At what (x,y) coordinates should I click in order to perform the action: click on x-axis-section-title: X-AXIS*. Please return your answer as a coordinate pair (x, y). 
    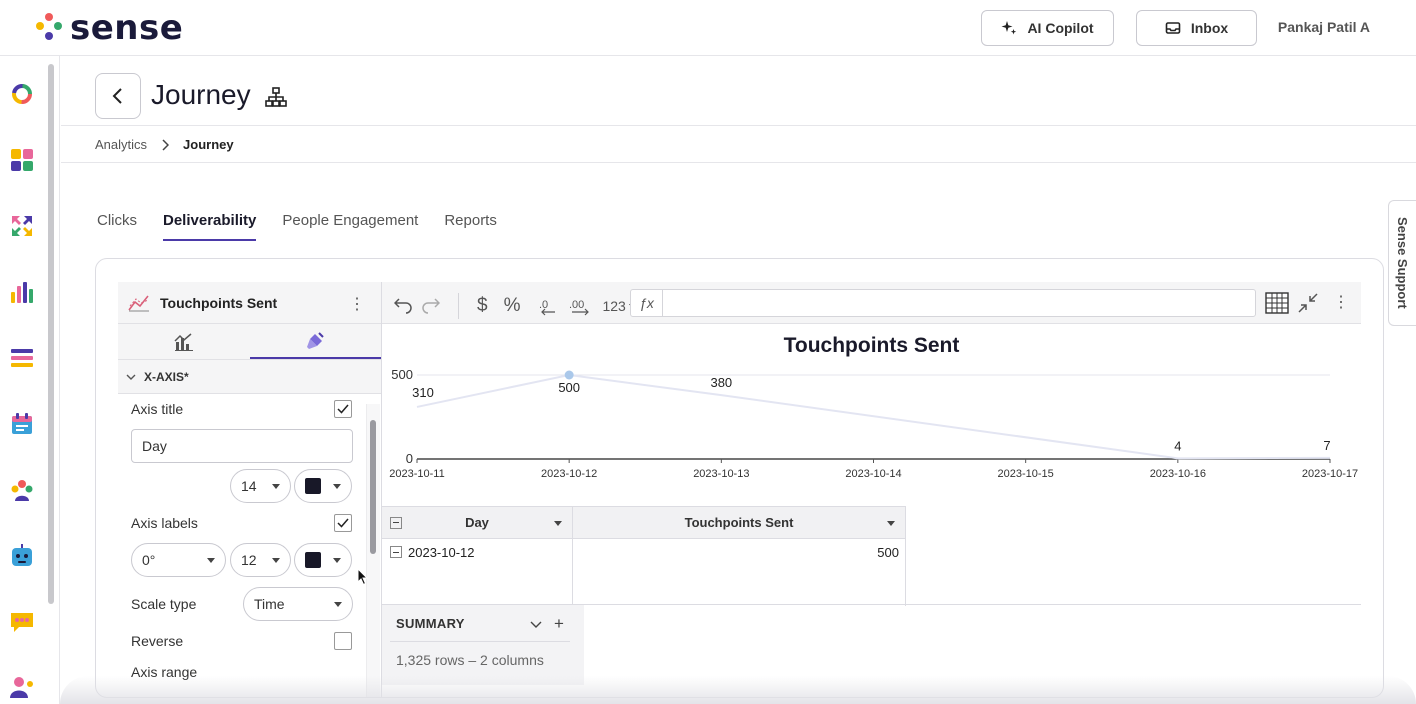
    Looking at the image, I should click on (166, 376).